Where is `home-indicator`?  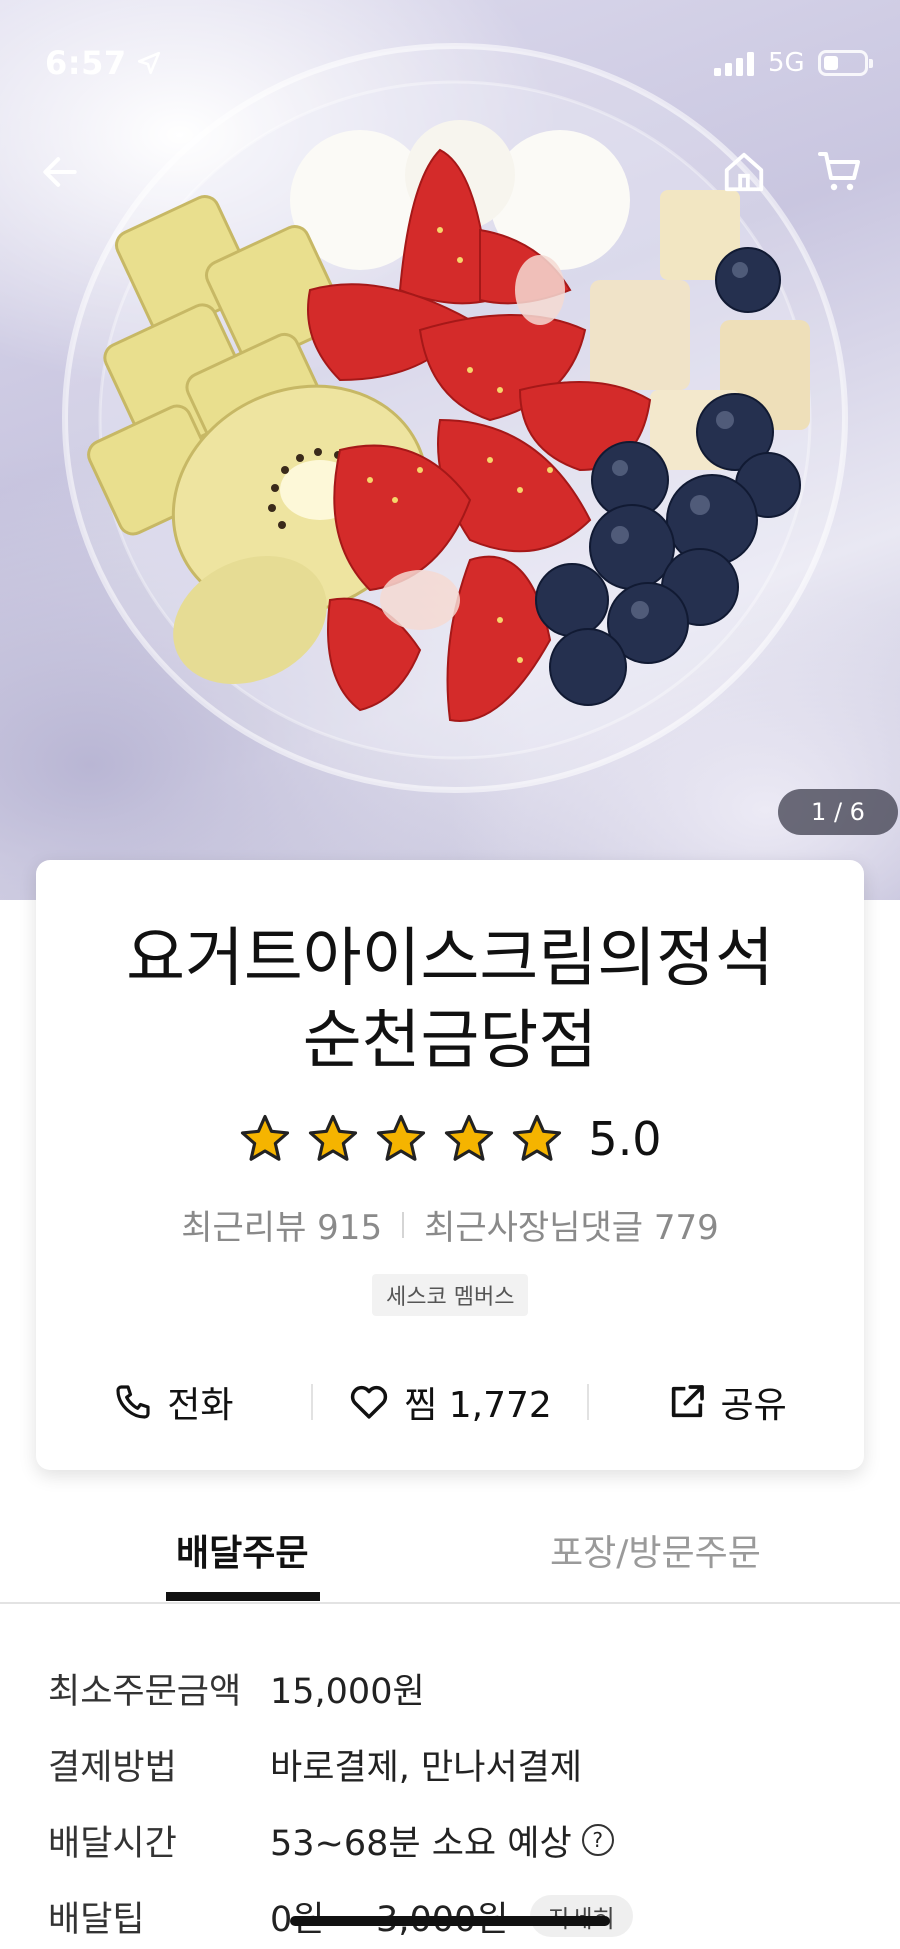 home-indicator is located at coordinates (450, 1921).